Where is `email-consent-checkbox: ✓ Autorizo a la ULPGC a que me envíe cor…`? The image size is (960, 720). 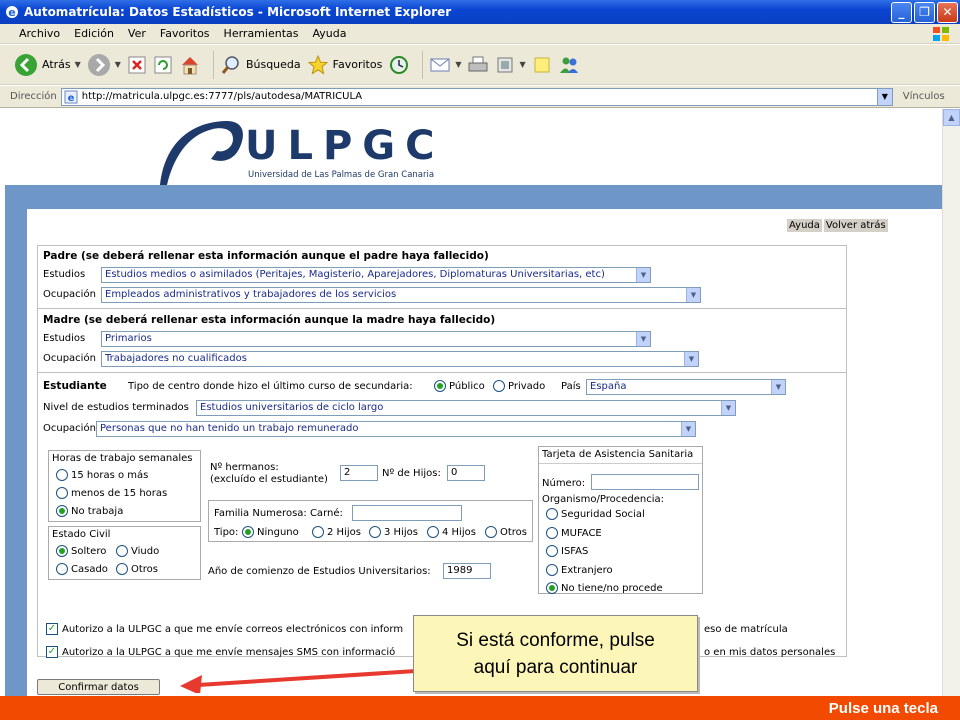
email-consent-checkbox: ✓ Autorizo a la ULPGC a que me envíe cor… is located at coordinates (224, 629).